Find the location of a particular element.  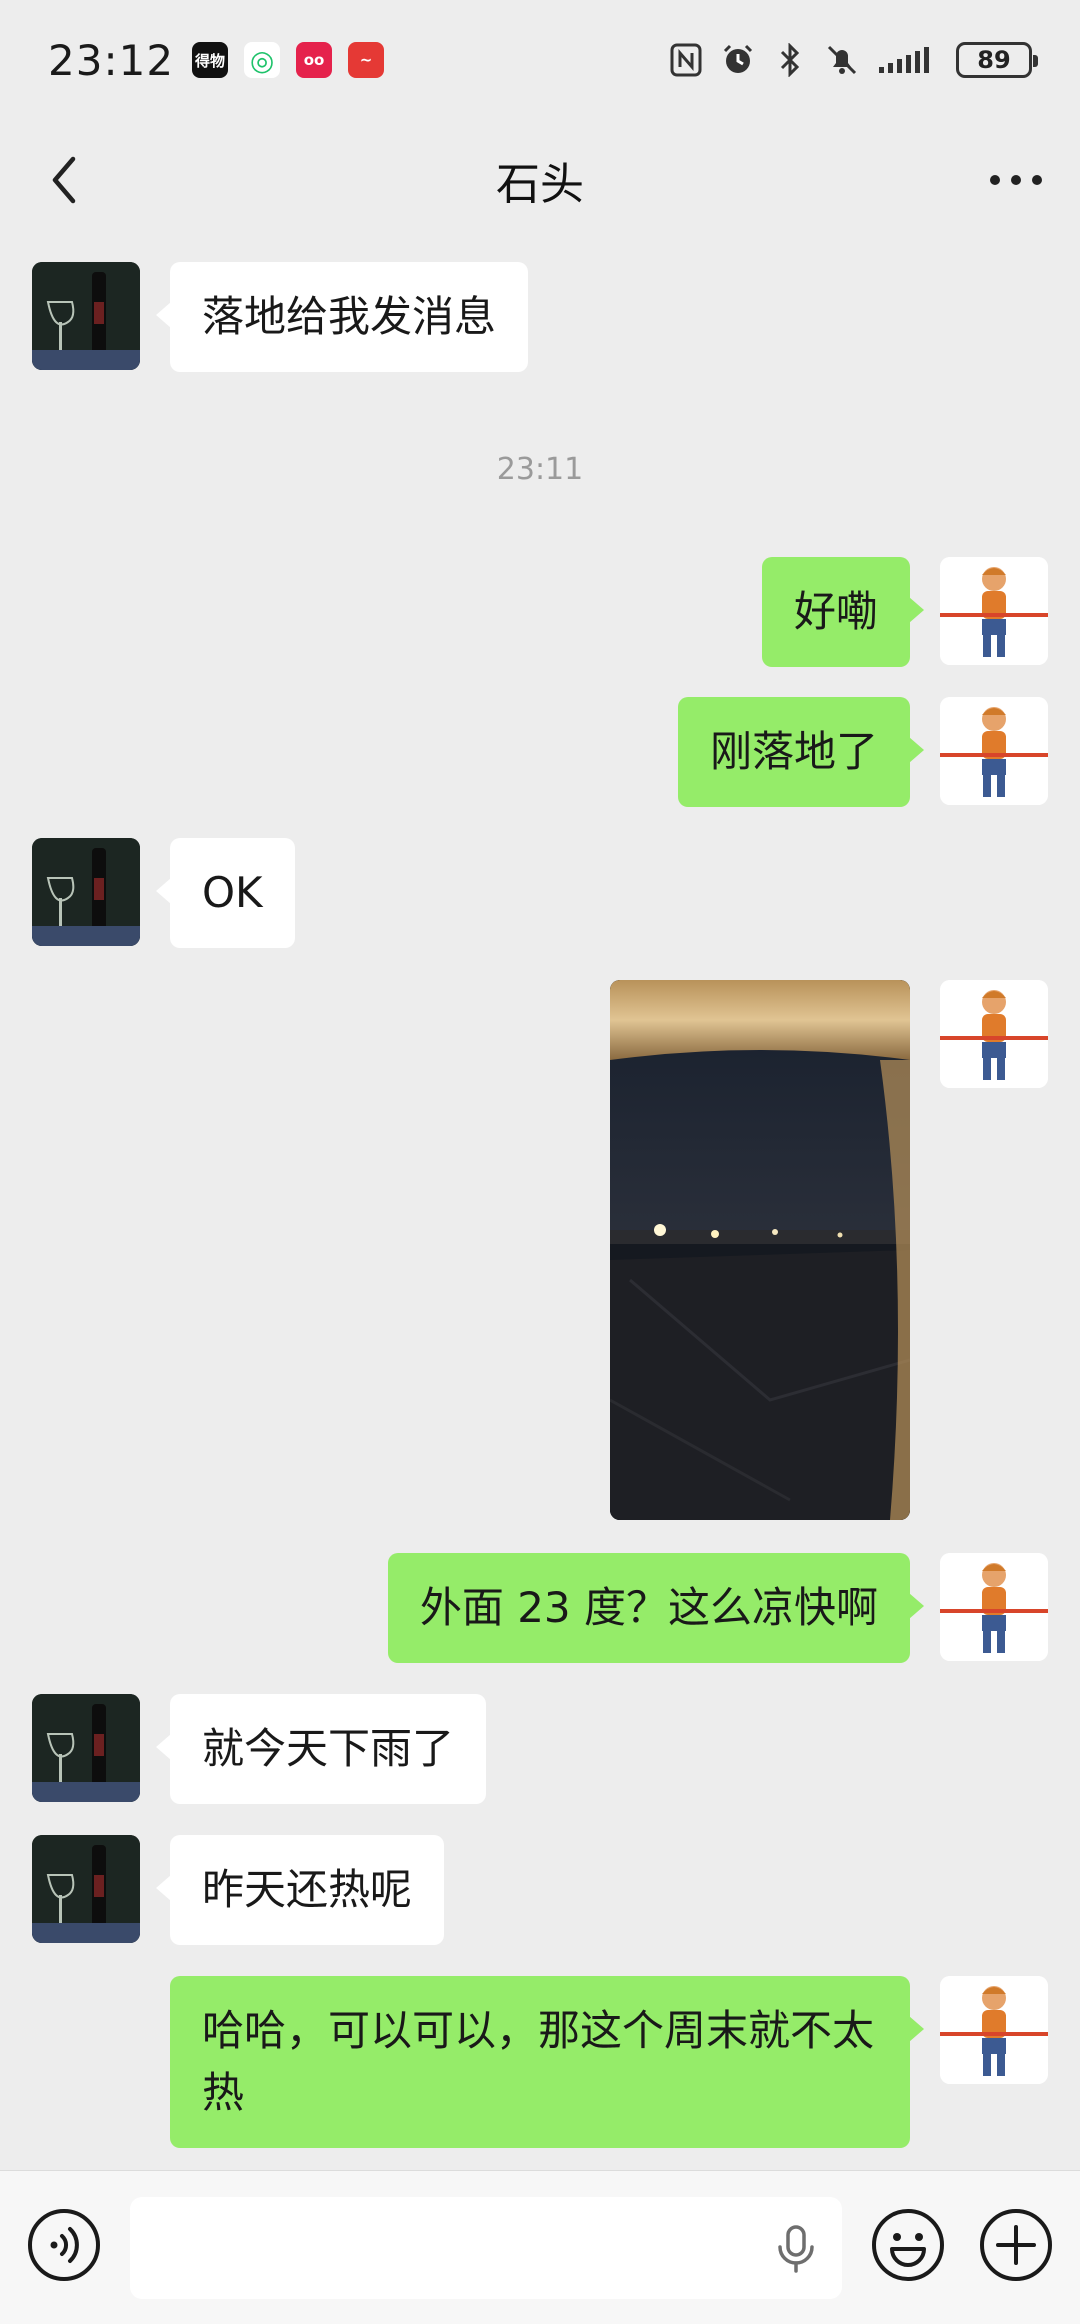

emoji-icon is located at coordinates (908, 2245).